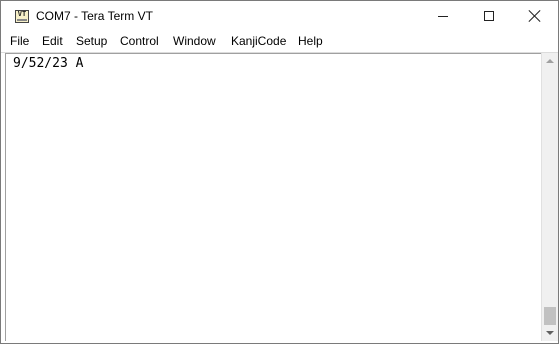  What do you see at coordinates (139, 41) in the screenshot?
I see `menu-control: Control` at bounding box center [139, 41].